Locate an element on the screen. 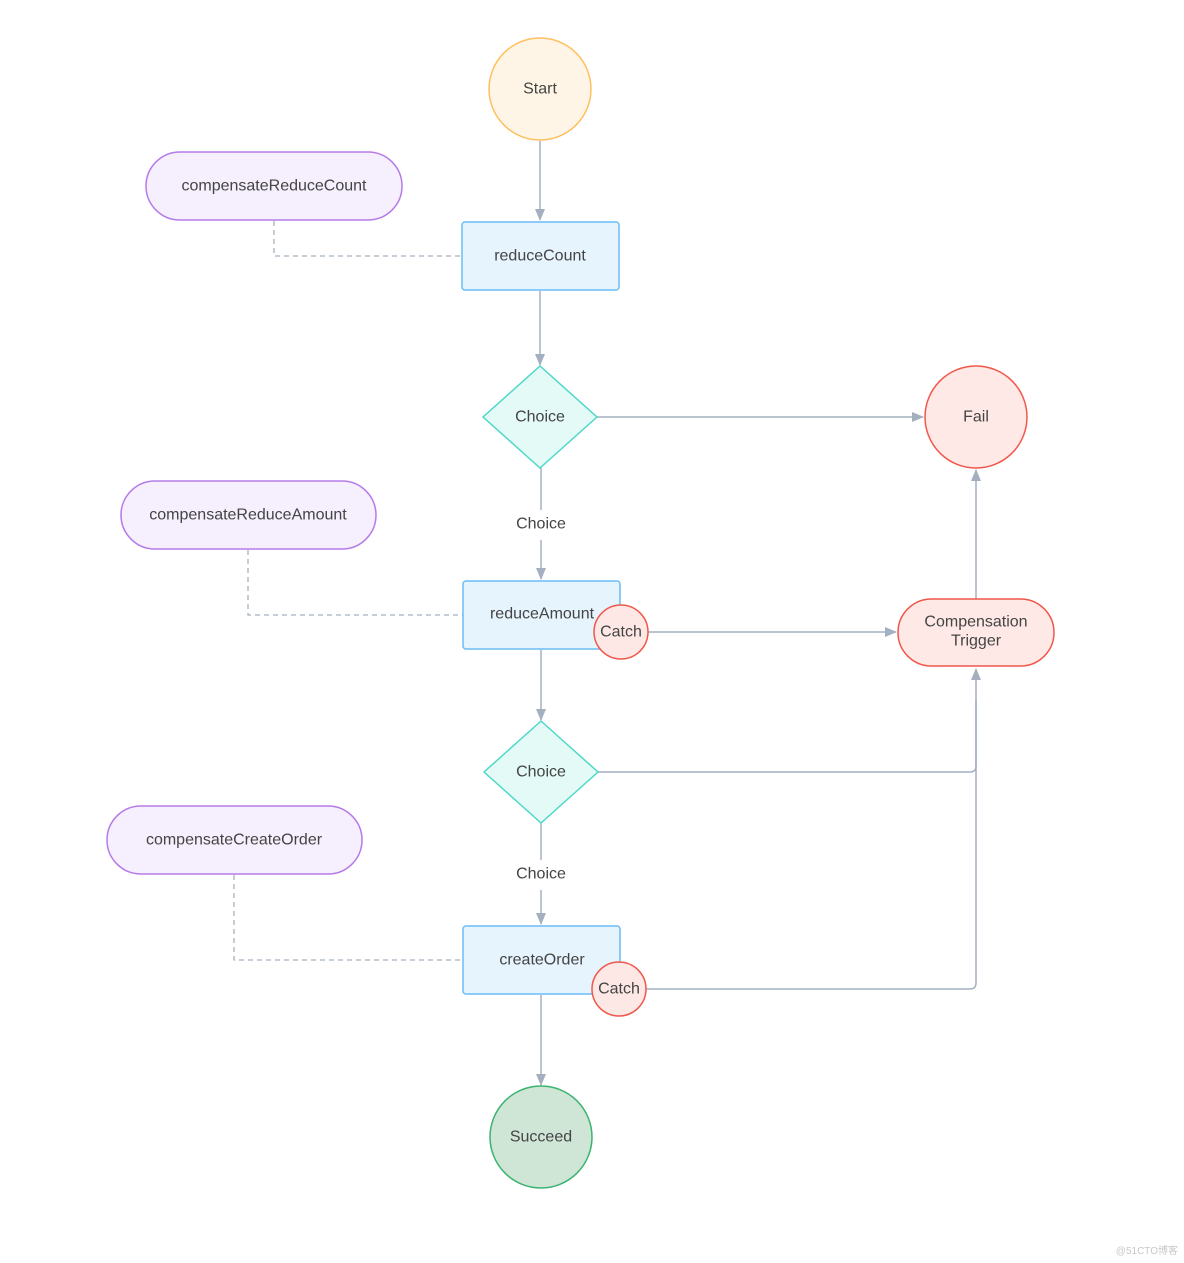  edge-catch2-trigger is located at coordinates (811, 845).